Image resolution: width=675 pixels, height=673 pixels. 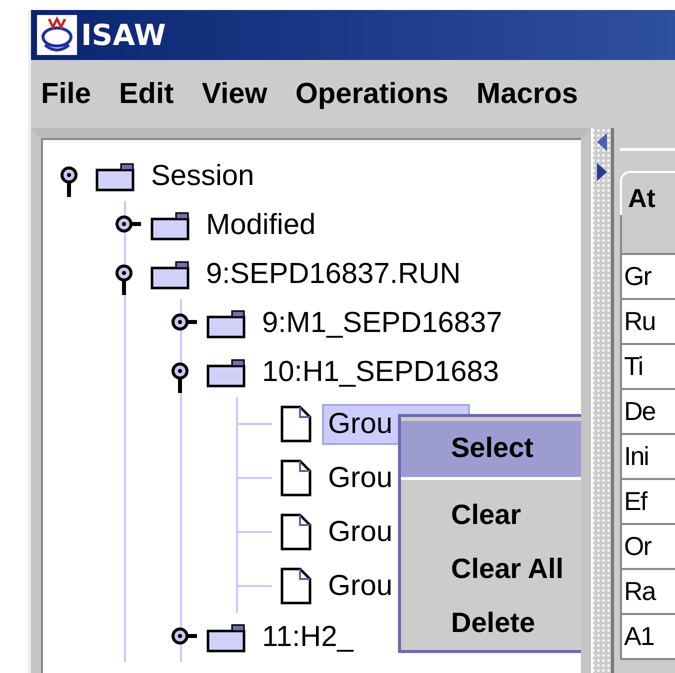 I want to click on menu-item: Operations, so click(x=371, y=94).